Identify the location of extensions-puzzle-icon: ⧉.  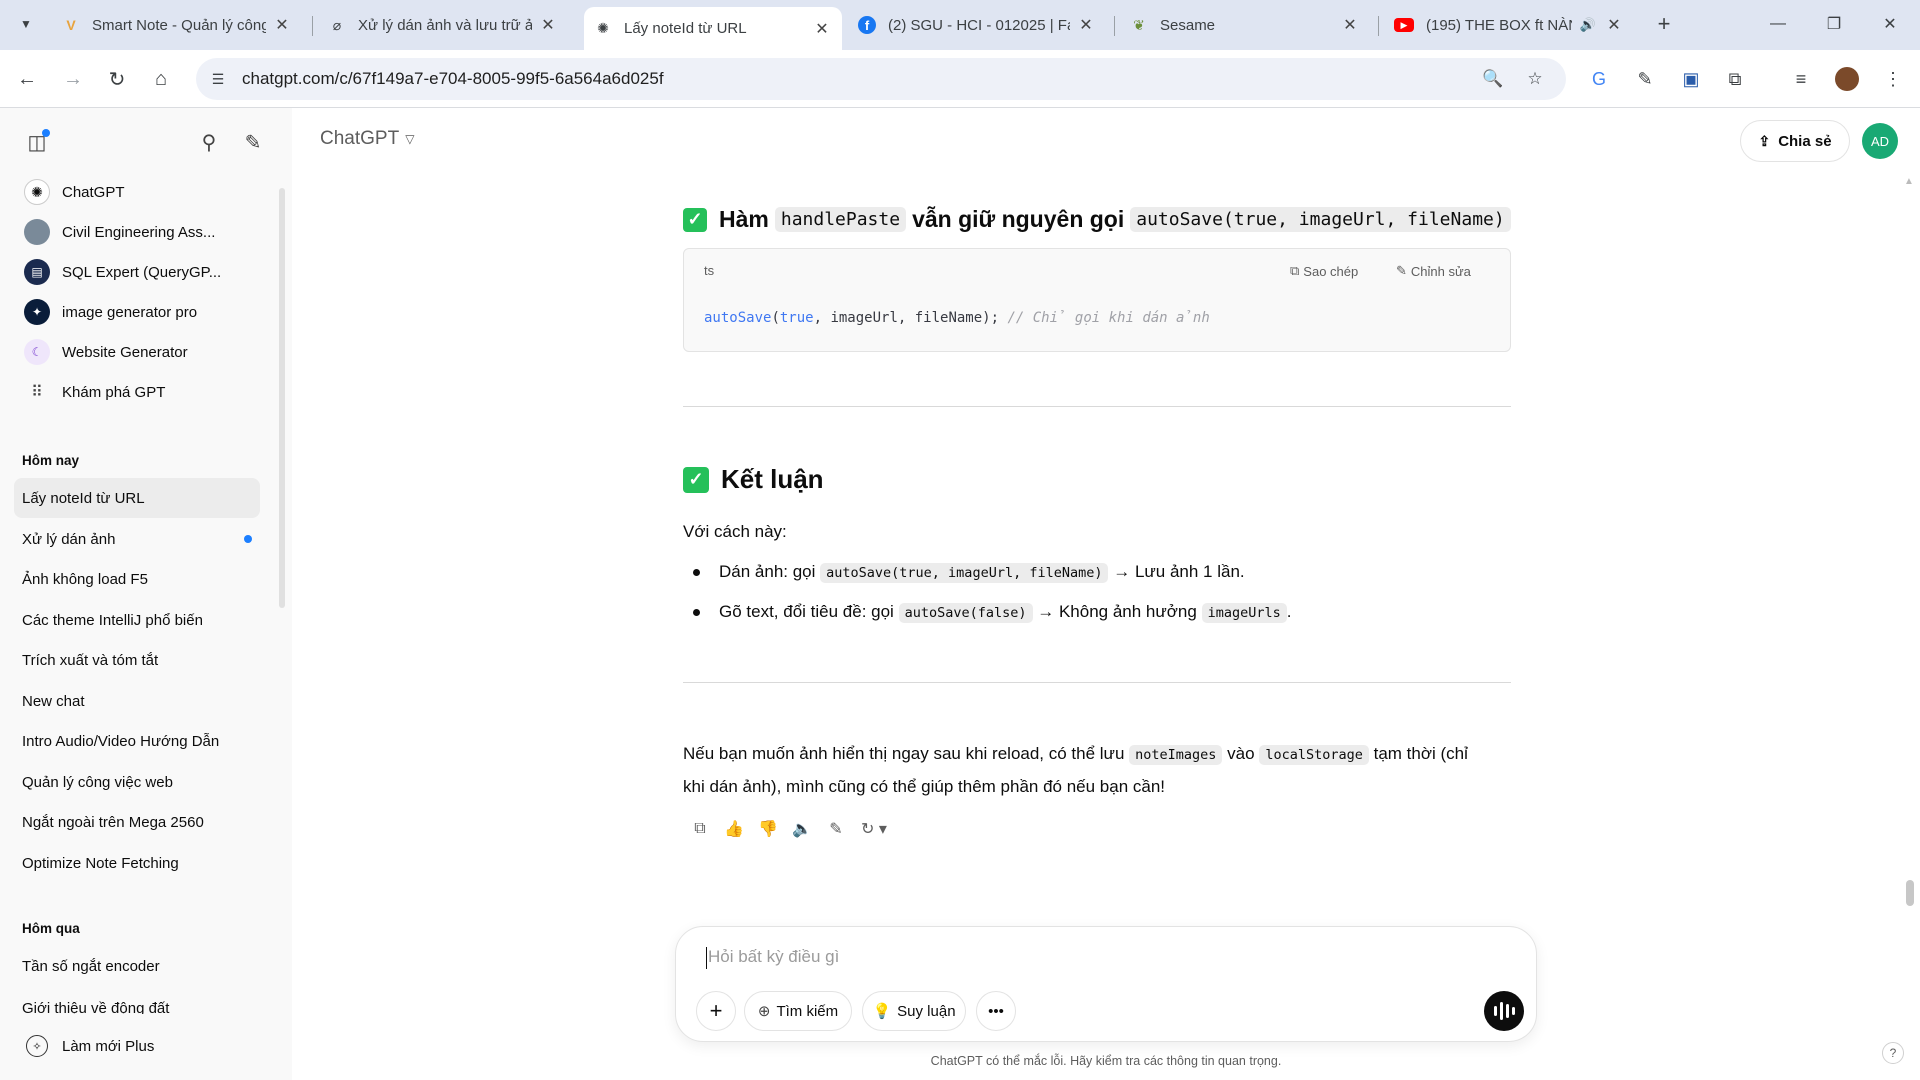
(1735, 79).